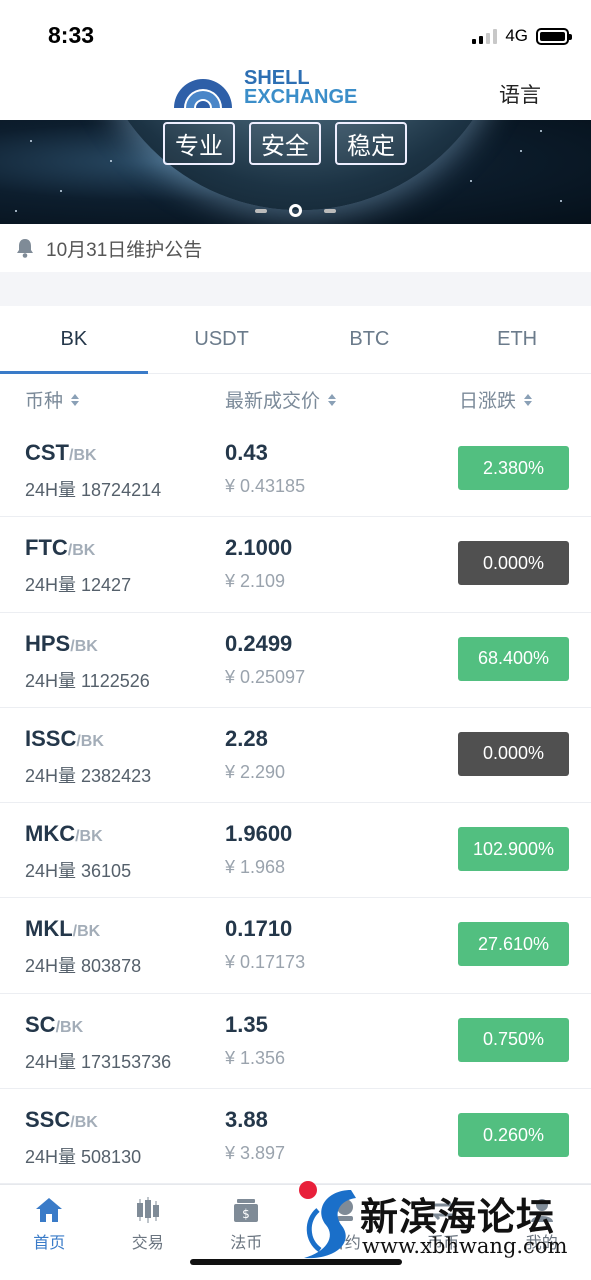  What do you see at coordinates (50, 834) in the screenshot?
I see `coin-symbol: MKC` at bounding box center [50, 834].